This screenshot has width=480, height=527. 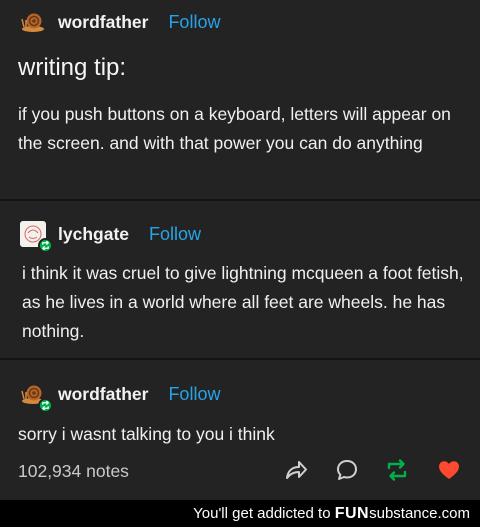 I want to click on reply2-body: sorry i wasnt talking to you i think, so click(x=146, y=434).